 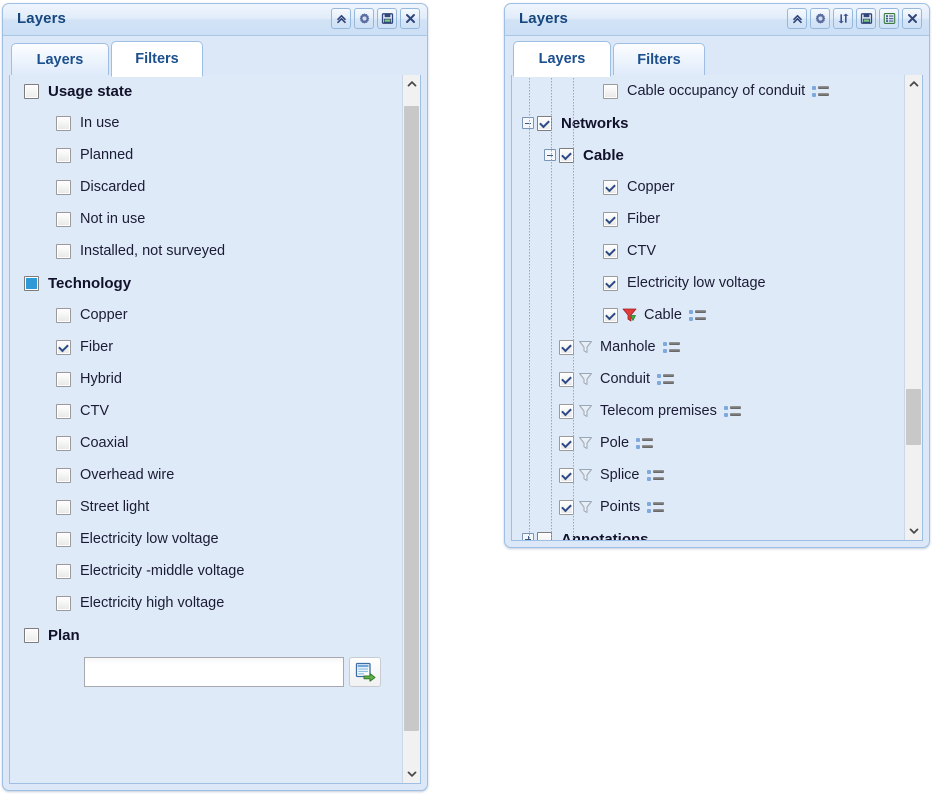 I want to click on filter-row: Not in use, so click(x=206, y=219).